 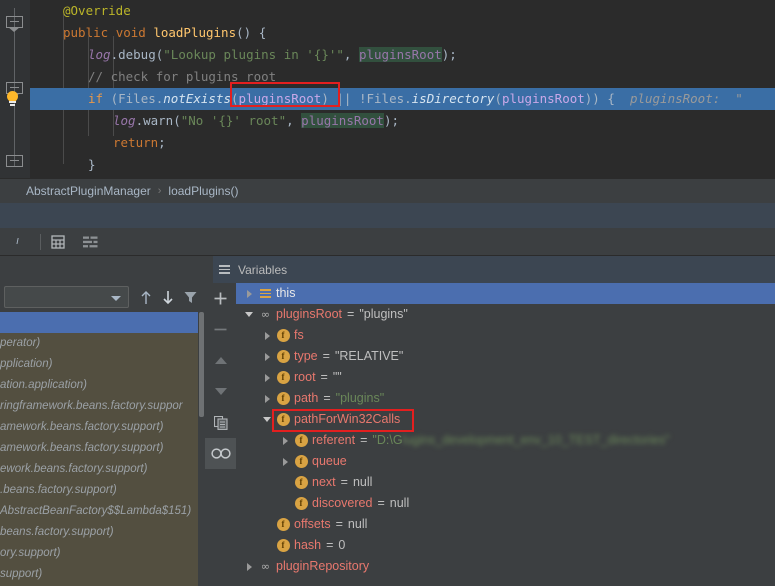 What do you see at coordinates (102, 490) in the screenshot?
I see `frames-list-item: .beans.factory.support)` at bounding box center [102, 490].